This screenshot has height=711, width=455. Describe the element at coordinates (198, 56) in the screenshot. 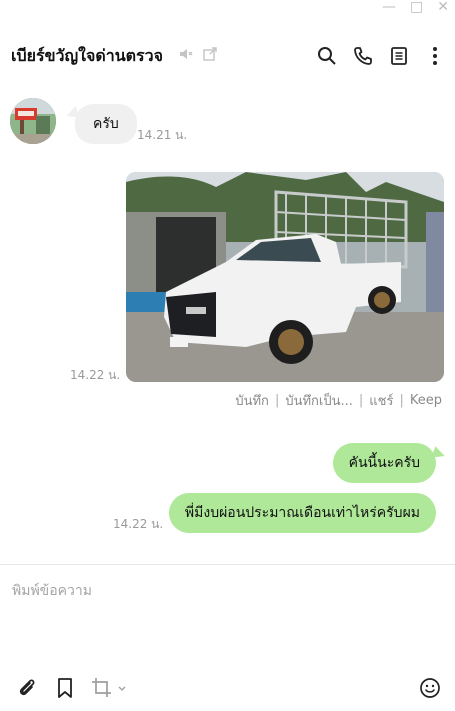

I see `title-icons` at that location.